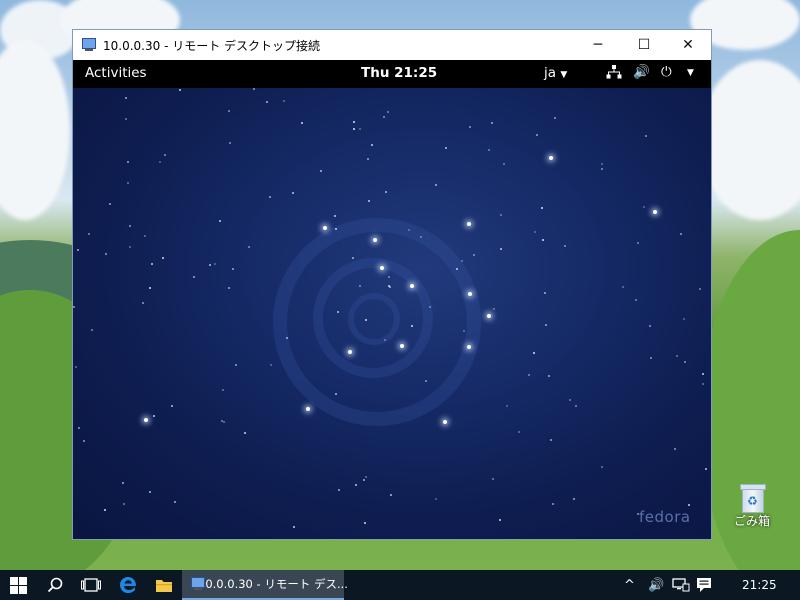  I want to click on recycle-bin-icon: ♻, so click(752, 497).